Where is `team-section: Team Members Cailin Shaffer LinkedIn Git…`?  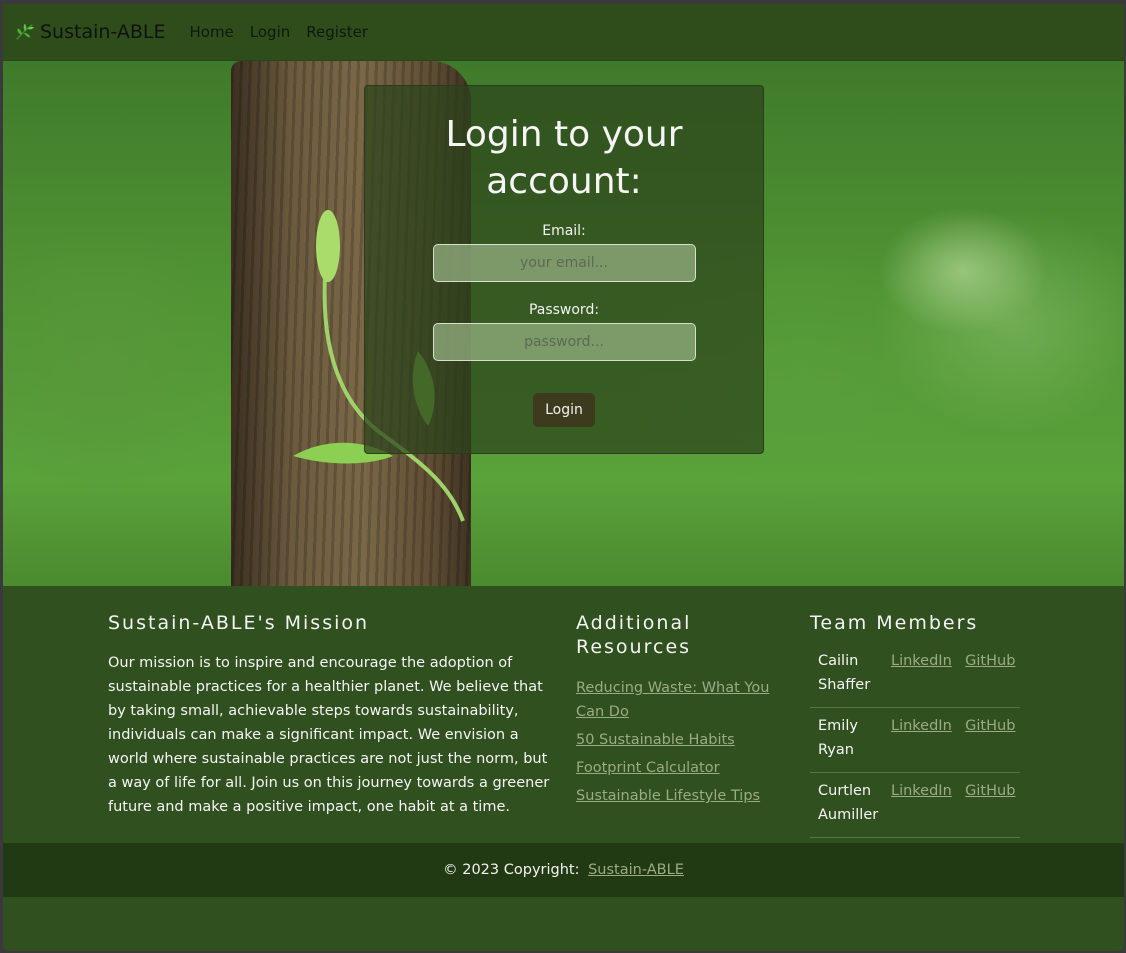
team-section: Team Members Cailin Shaffer LinkedIn Git… is located at coordinates (916, 724).